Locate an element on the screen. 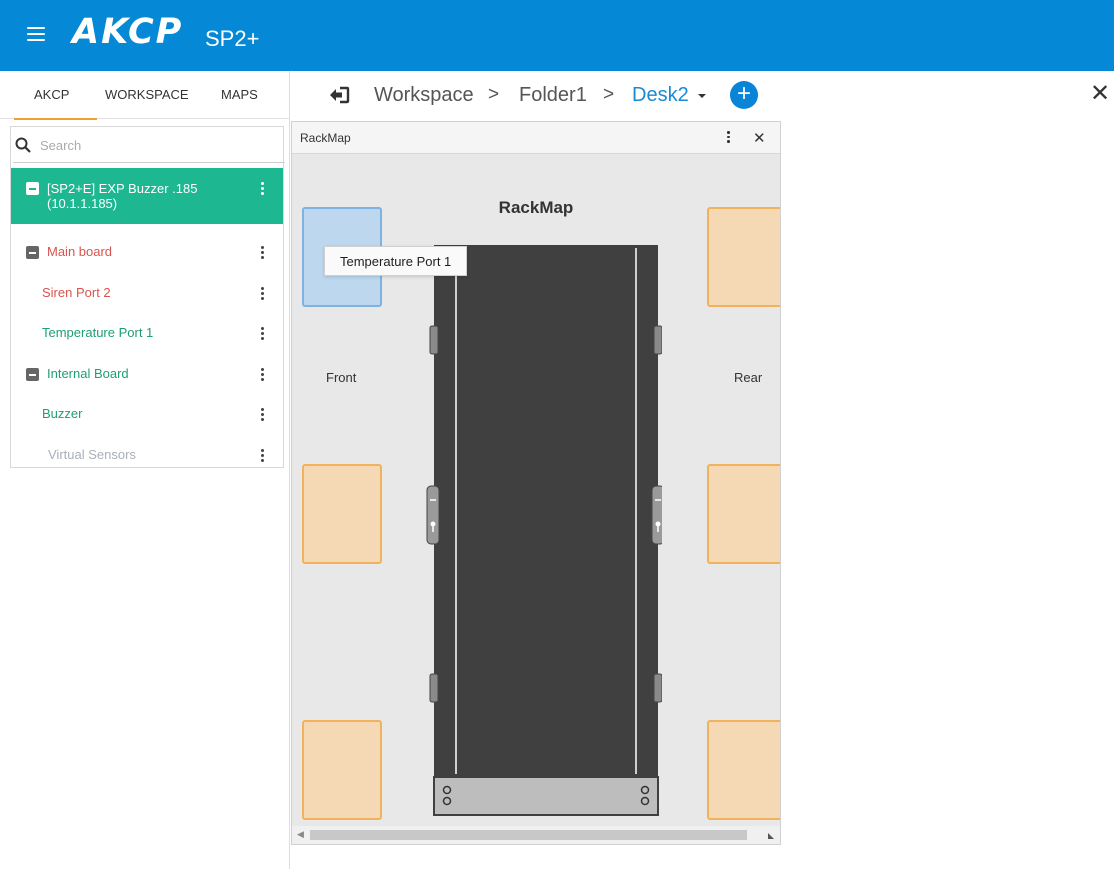 Image resolution: width=1114 pixels, height=869 pixels. server-rack is located at coordinates (544, 530).